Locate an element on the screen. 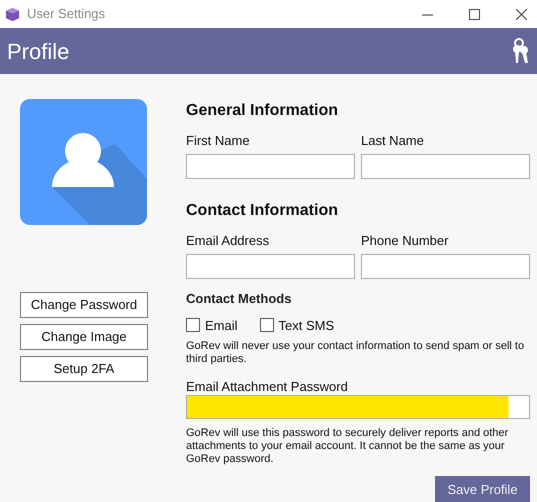 This screenshot has width=537, height=502. password-field is located at coordinates (358, 407).